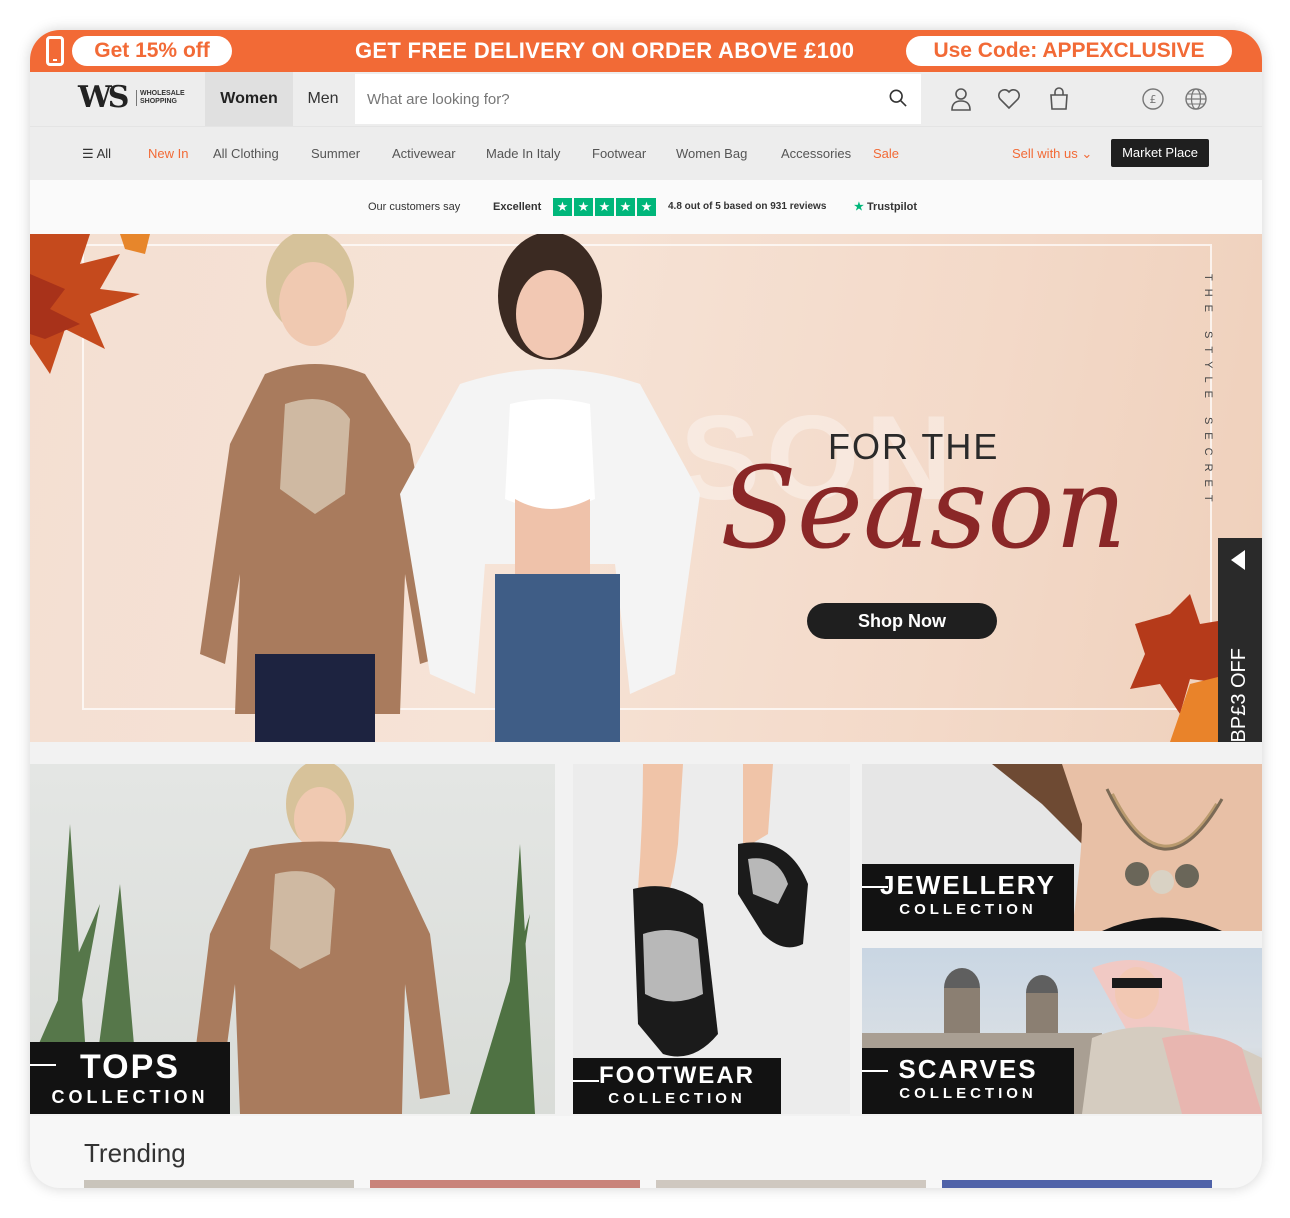 Image resolution: width=1290 pixels, height=1218 pixels. I want to click on footwear-collection-tile: FOOTWEAR COLLECTION, so click(711, 939).